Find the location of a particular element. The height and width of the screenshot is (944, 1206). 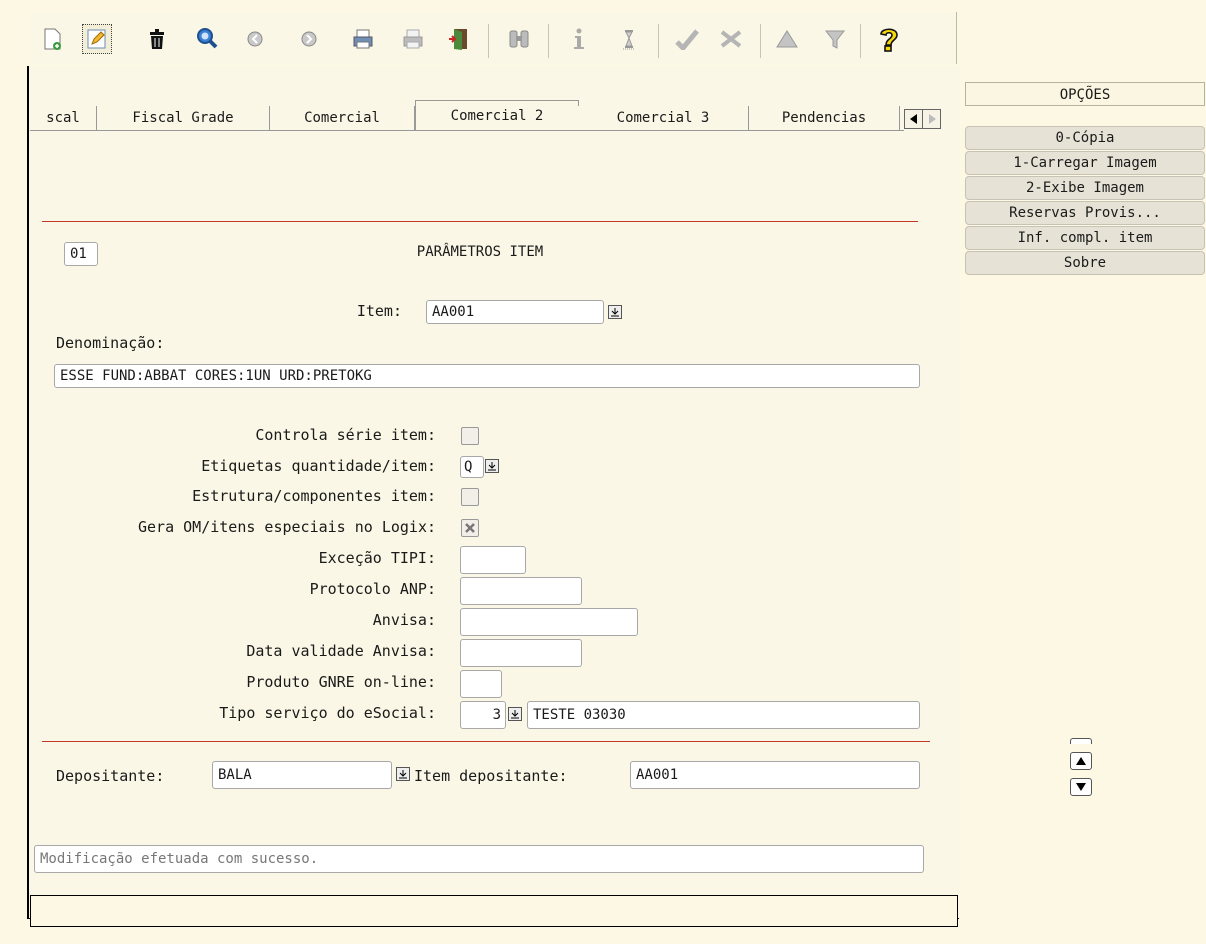

tab-comercial-2: Comercial 2 is located at coordinates (497, 115).